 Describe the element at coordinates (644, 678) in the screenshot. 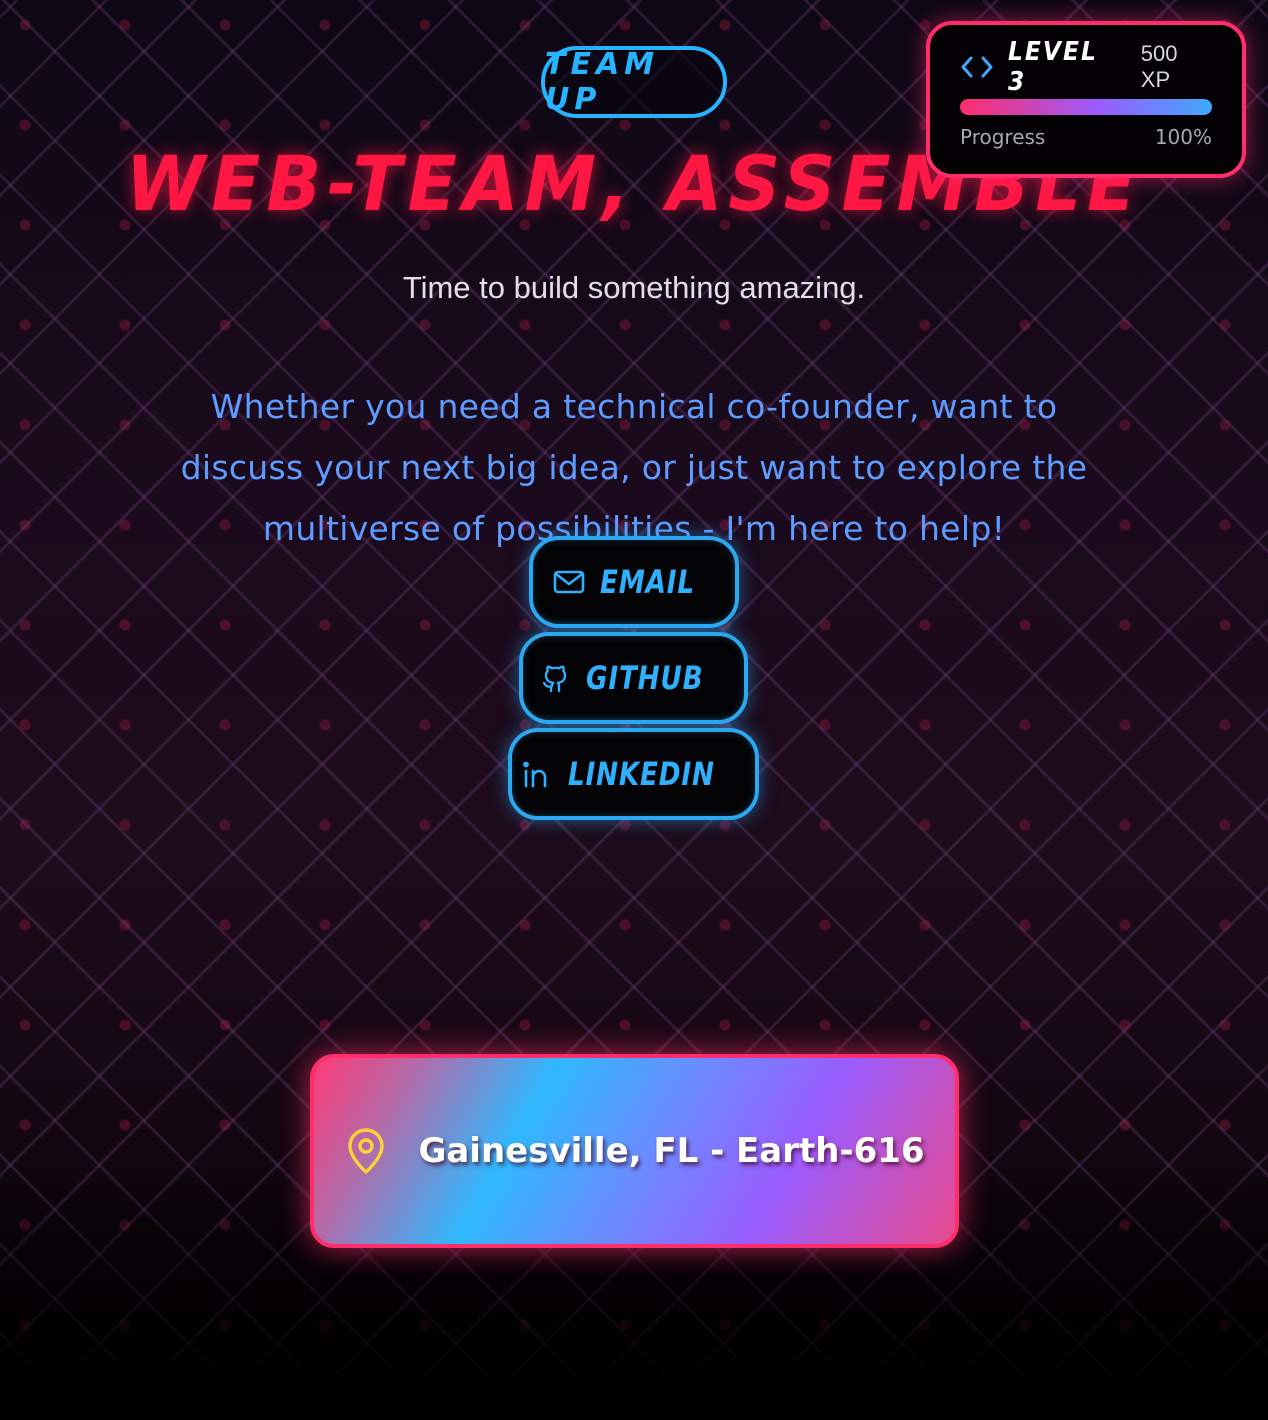

I see `github-button-label: GITHUB` at that location.